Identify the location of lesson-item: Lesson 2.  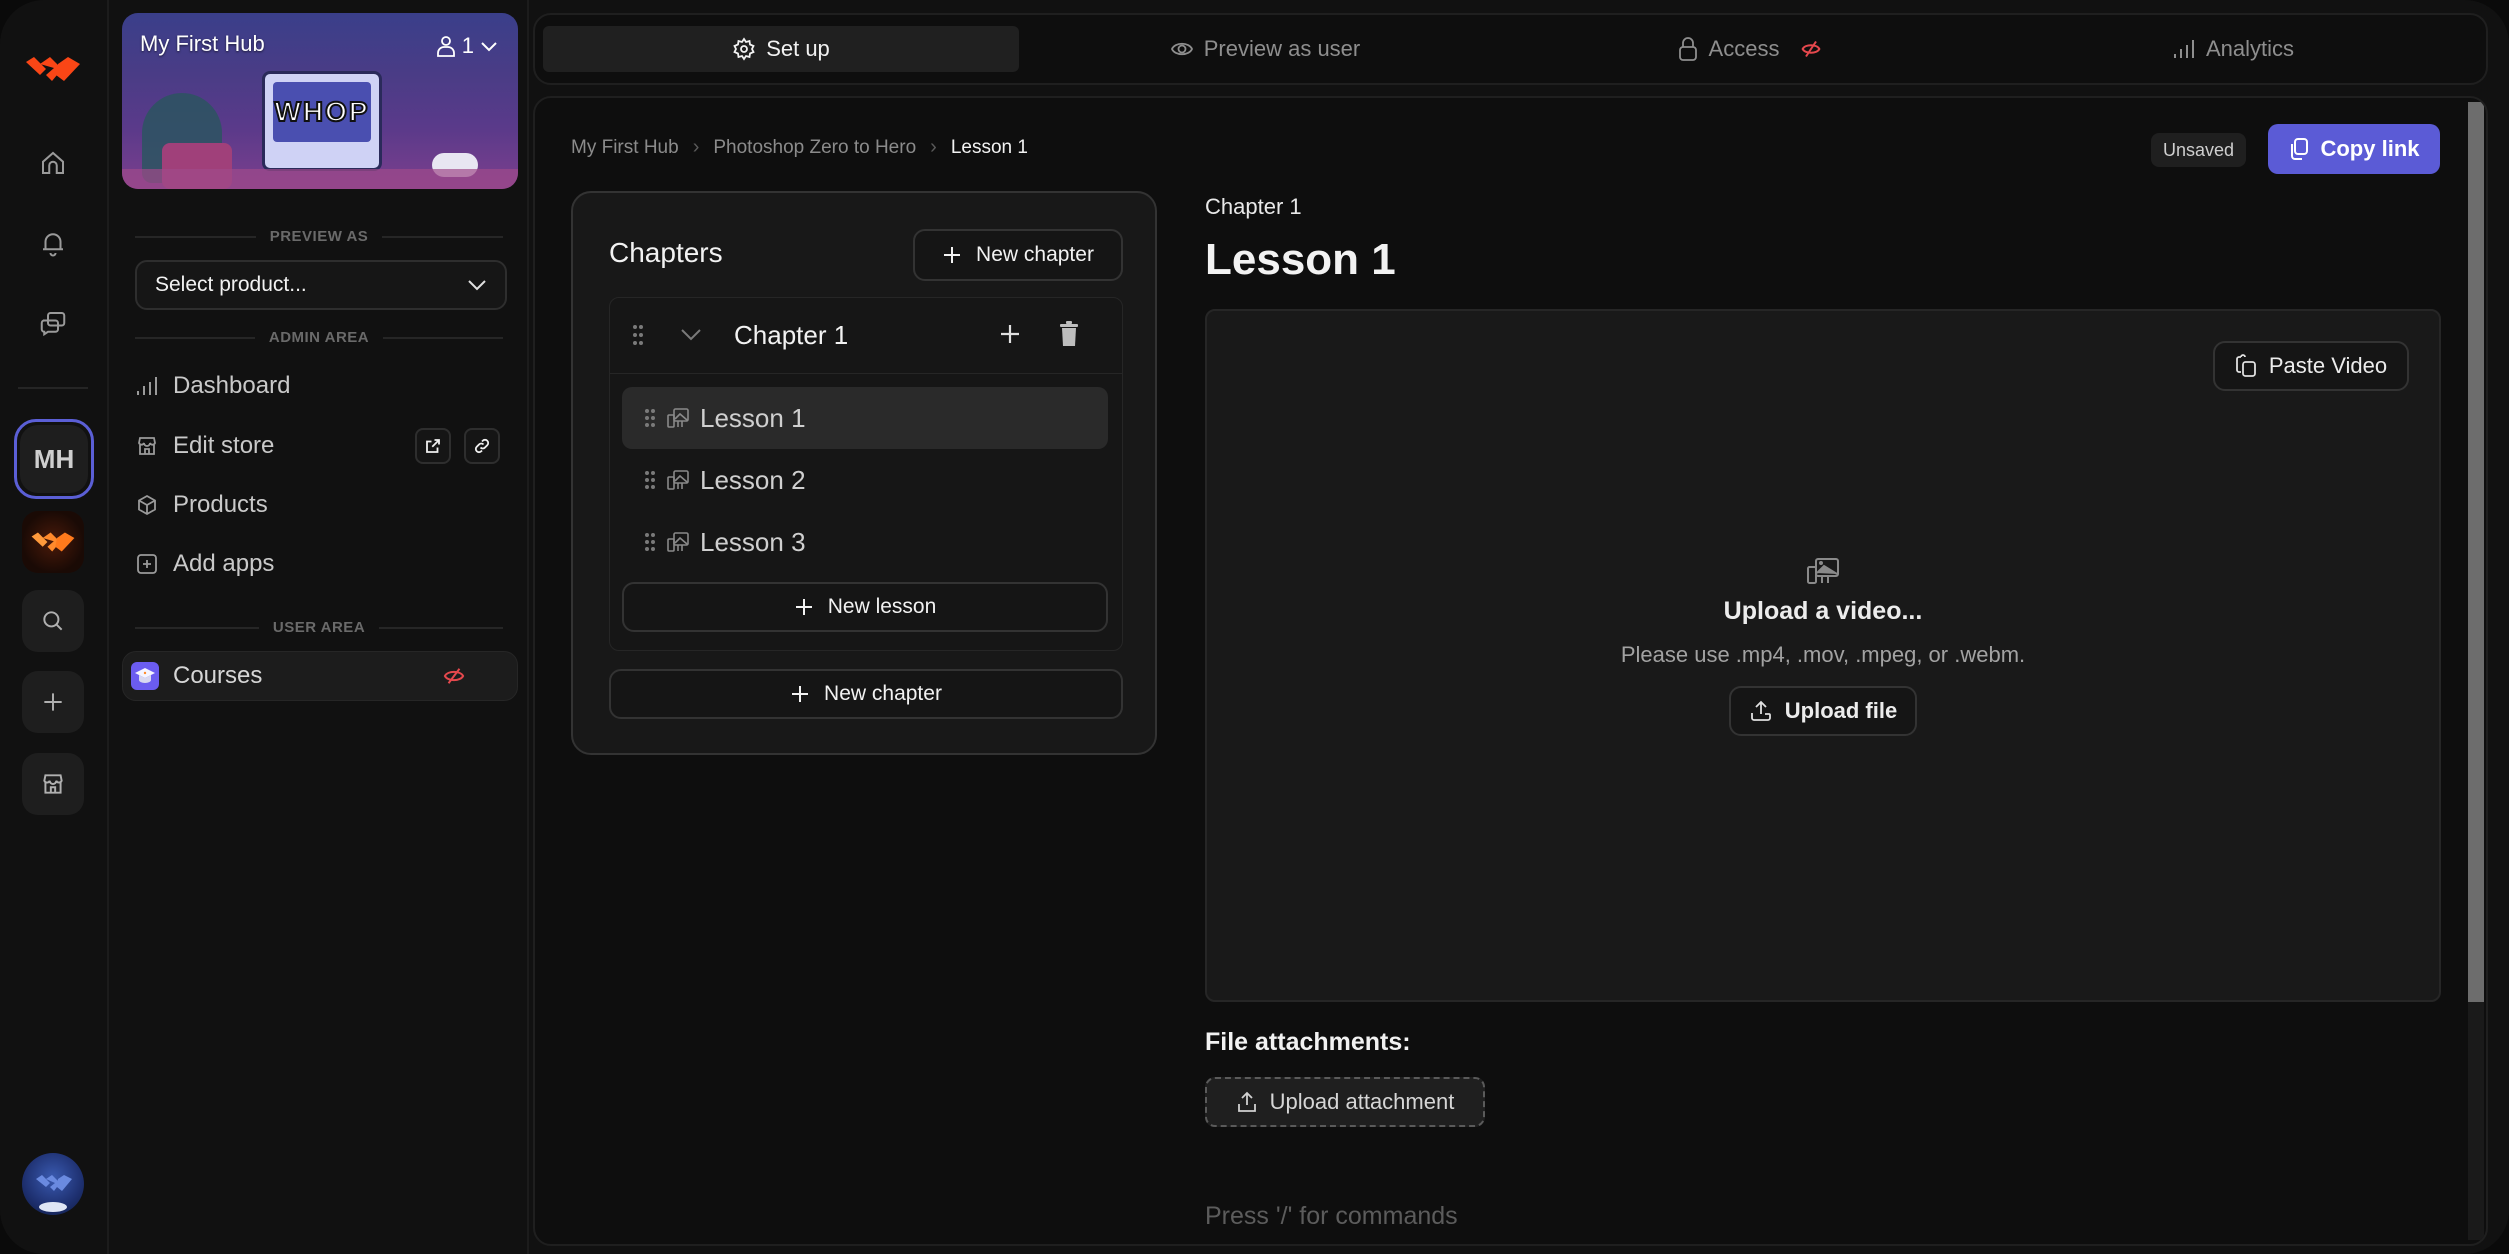
(865, 480).